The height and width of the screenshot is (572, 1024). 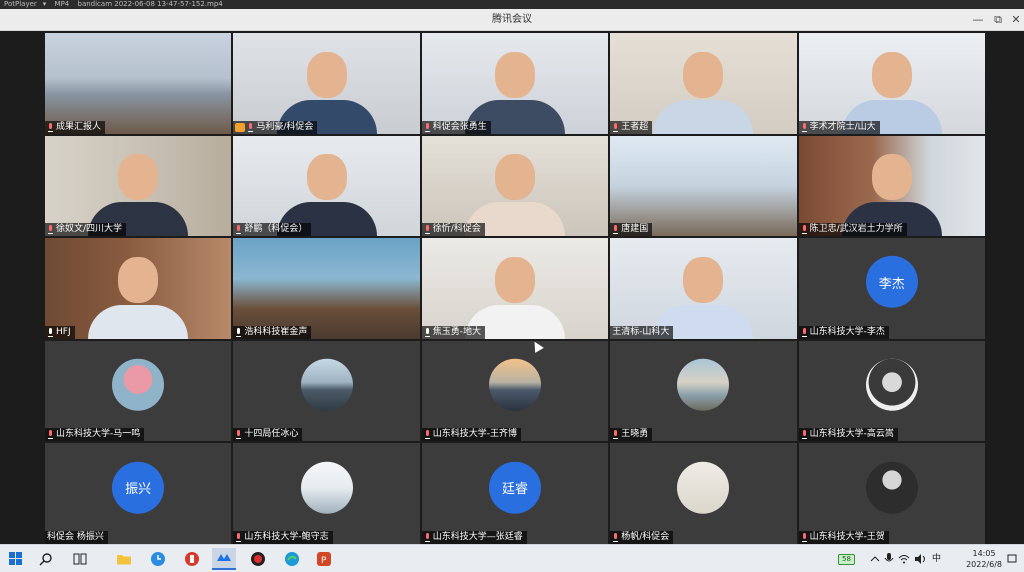 I want to click on participant-name-bar: 王者超, so click(x=631, y=127).